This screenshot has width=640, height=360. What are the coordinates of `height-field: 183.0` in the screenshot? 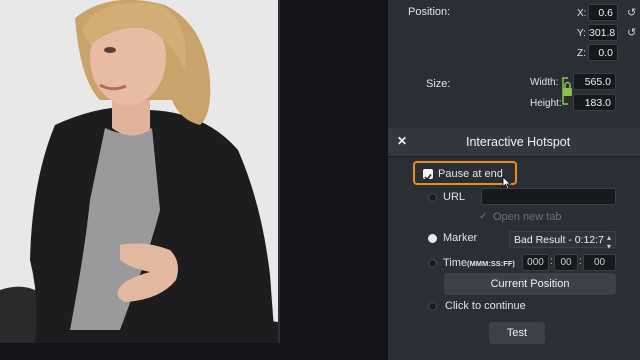 It's located at (594, 102).